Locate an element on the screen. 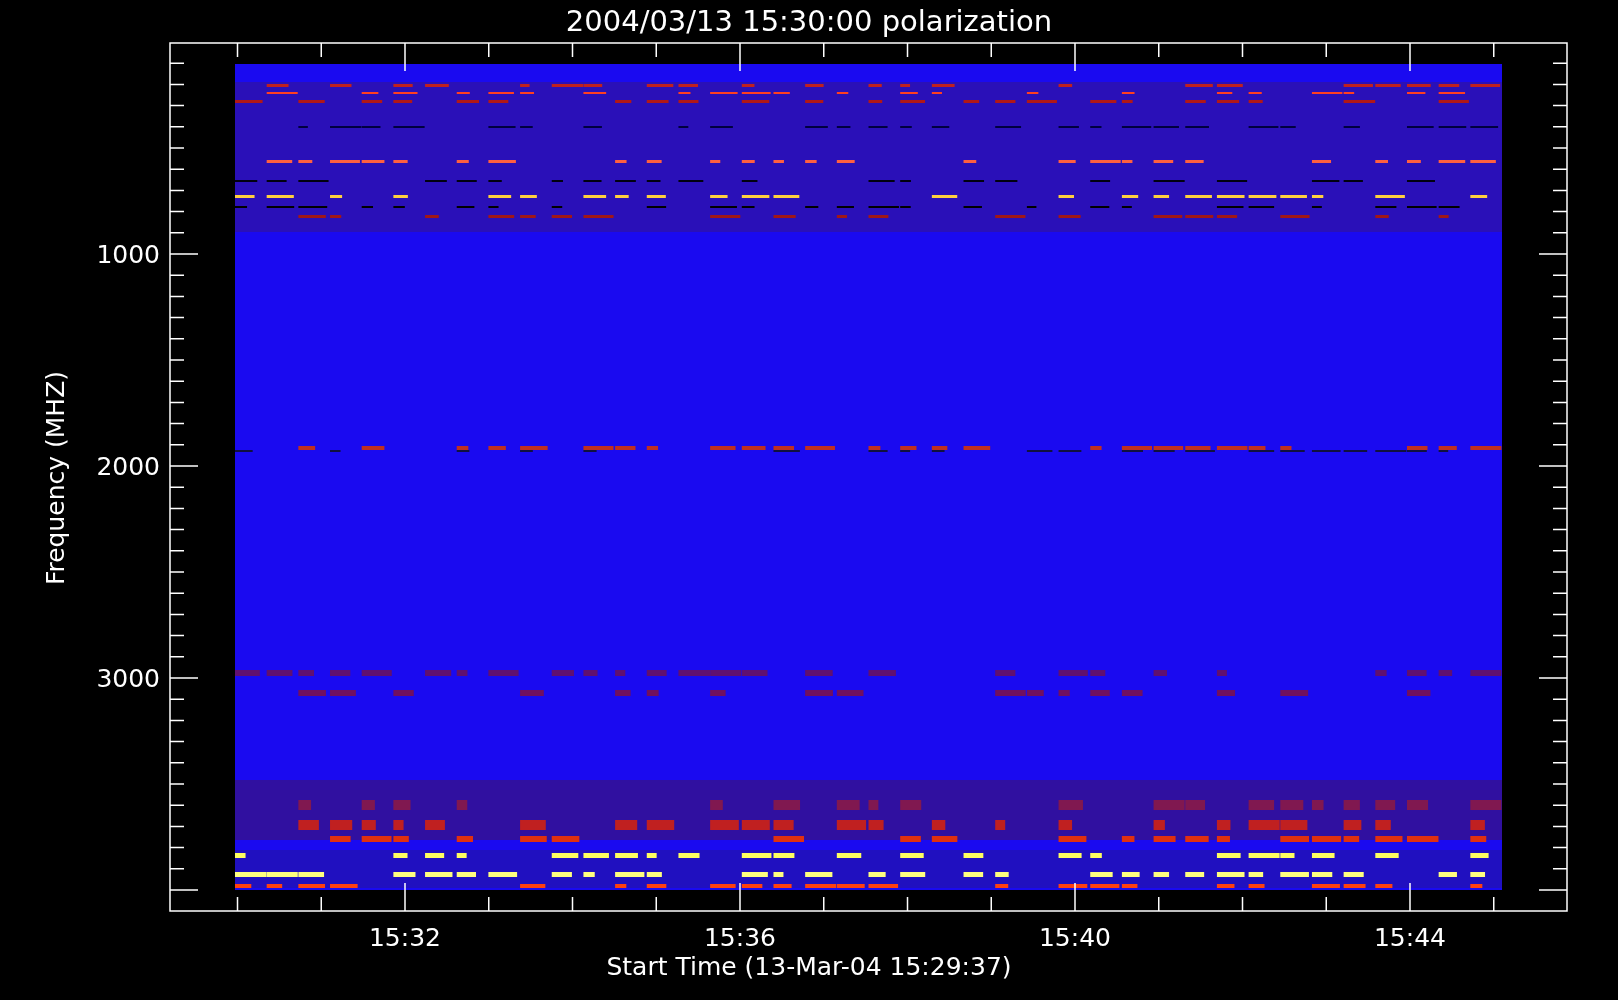 This screenshot has width=1618, height=1000. x-tick-label: 15:32 is located at coordinates (405, 937).